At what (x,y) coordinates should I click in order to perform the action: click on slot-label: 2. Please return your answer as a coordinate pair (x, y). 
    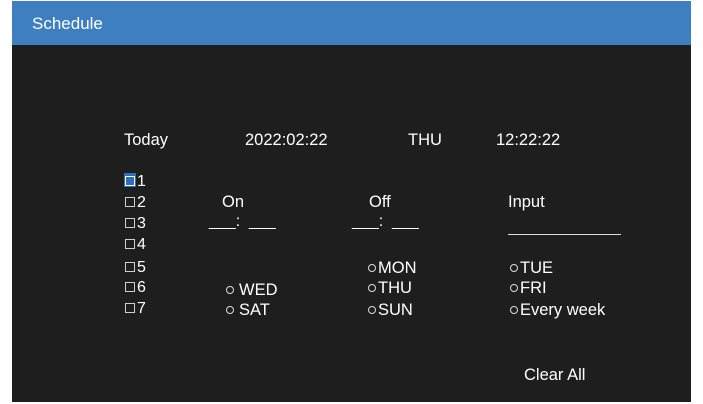
    Looking at the image, I should click on (141, 202).